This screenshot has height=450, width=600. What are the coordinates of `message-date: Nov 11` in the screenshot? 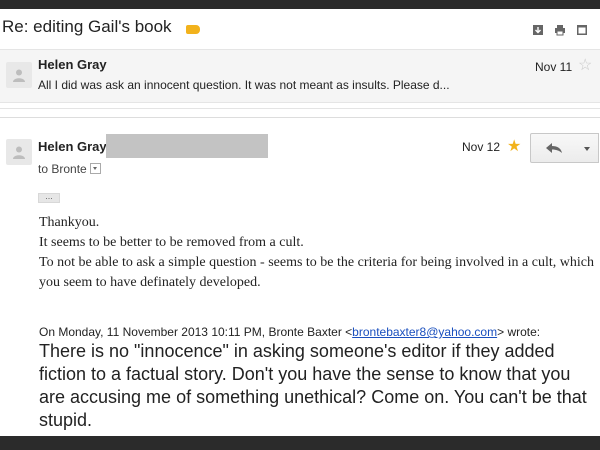 It's located at (554, 67).